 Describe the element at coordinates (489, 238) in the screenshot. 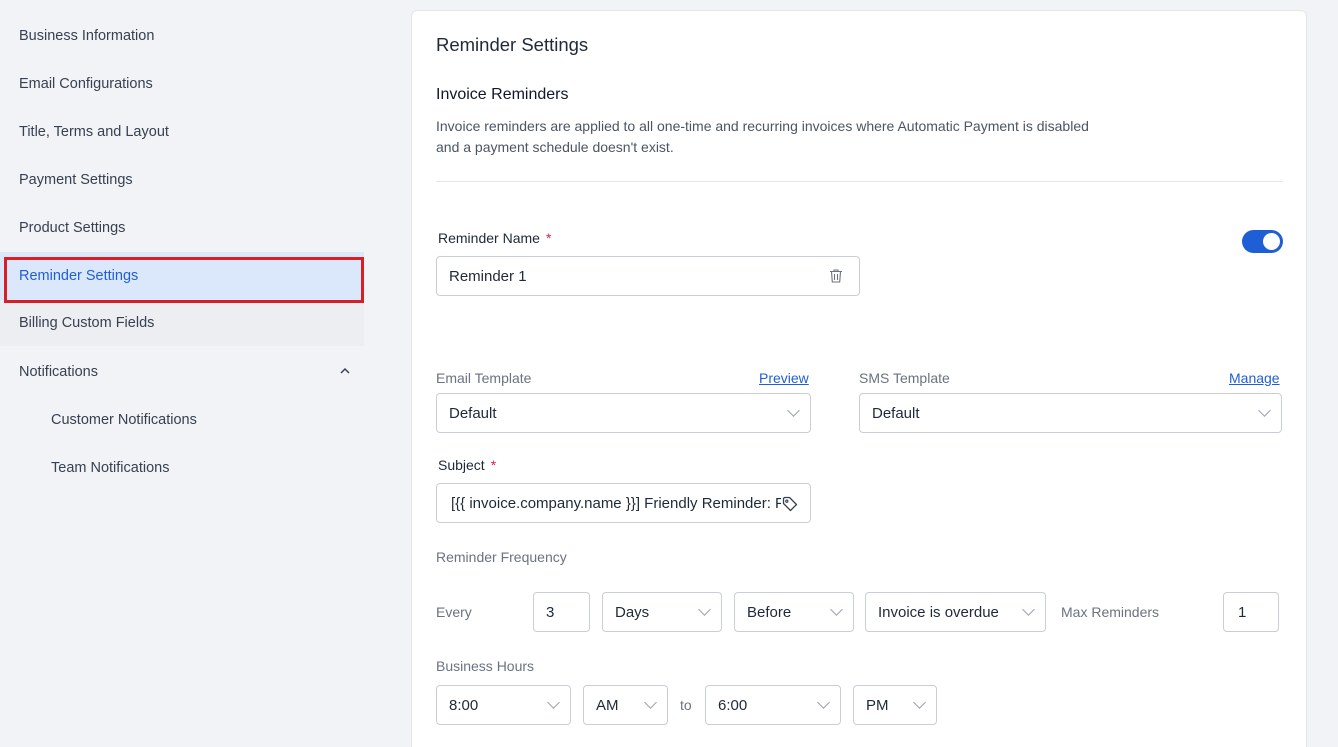

I see `reminder-name-label-text: Reminder Name` at that location.